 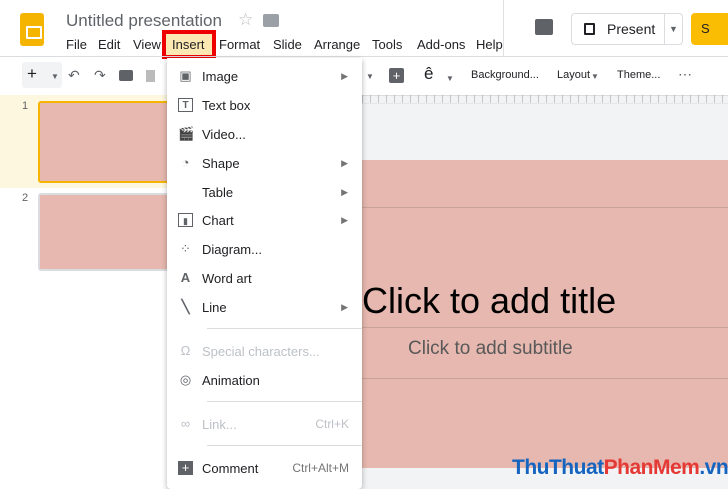 What do you see at coordinates (186, 133) in the screenshot?
I see `video-icon: 🎬` at bounding box center [186, 133].